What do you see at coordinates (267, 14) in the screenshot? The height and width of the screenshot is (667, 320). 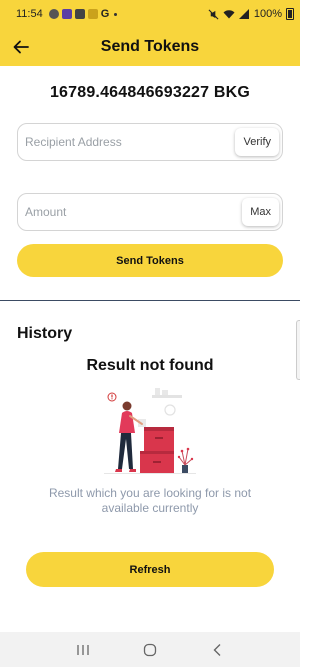 I see `battery-percent: 100%` at bounding box center [267, 14].